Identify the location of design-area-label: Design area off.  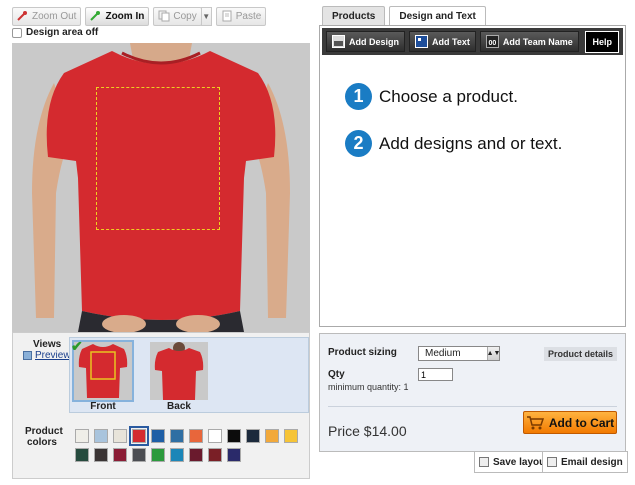
(62, 32).